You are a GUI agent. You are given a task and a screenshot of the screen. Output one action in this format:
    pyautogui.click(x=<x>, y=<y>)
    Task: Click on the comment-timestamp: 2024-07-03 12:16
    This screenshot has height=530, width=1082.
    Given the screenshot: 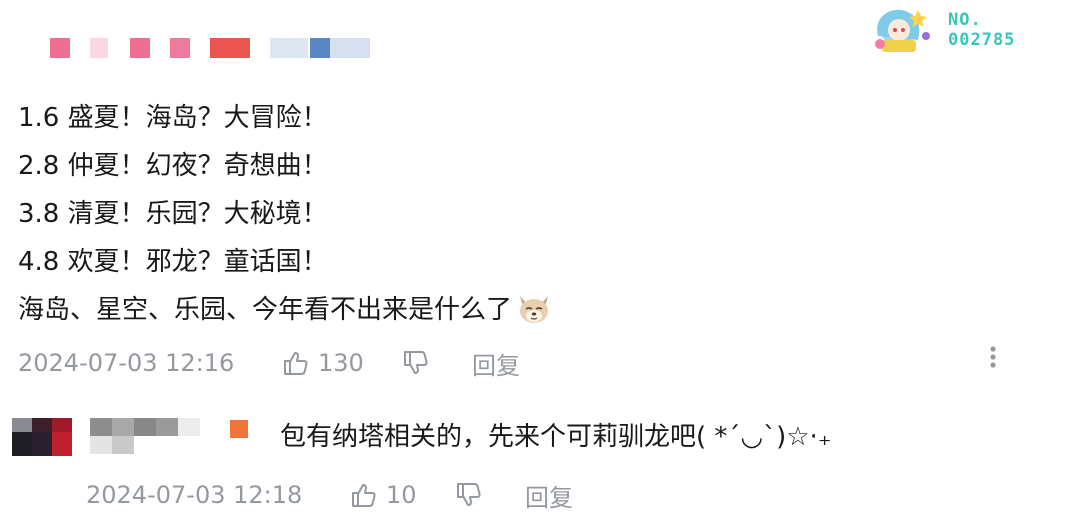 What is the action you would take?
    pyautogui.click(x=126, y=363)
    